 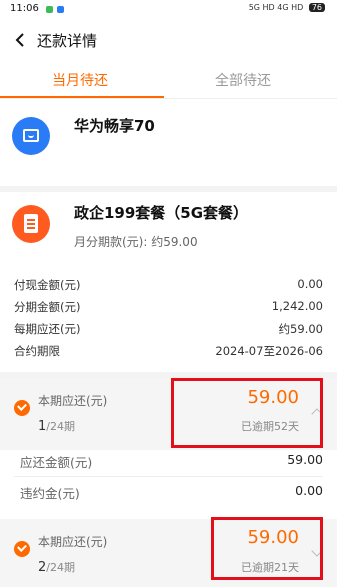 I want to click on device-card: 华为畅享70, so click(x=168, y=143).